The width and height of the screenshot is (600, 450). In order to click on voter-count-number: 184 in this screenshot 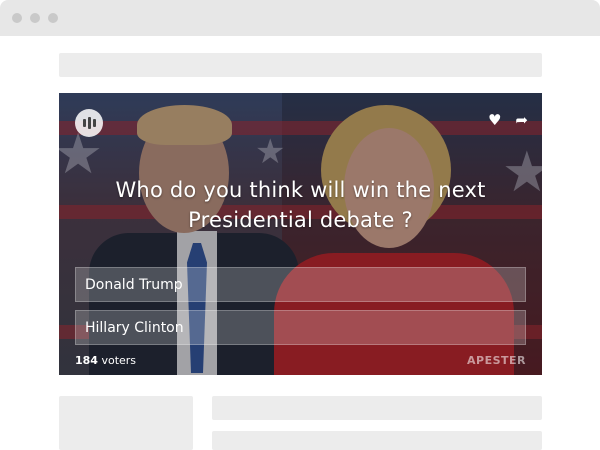, I will do `click(86, 360)`.